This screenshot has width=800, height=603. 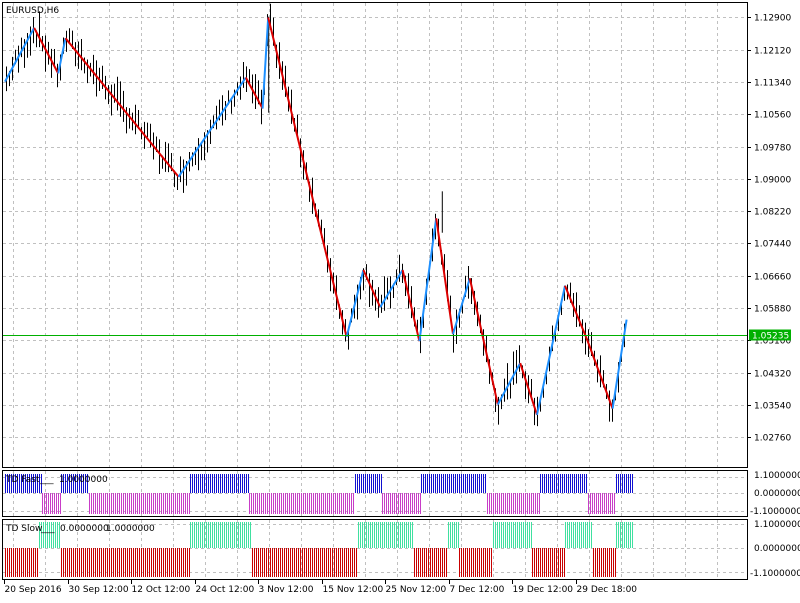 I want to click on td-slow-underline: ___, so click(x=47, y=529).